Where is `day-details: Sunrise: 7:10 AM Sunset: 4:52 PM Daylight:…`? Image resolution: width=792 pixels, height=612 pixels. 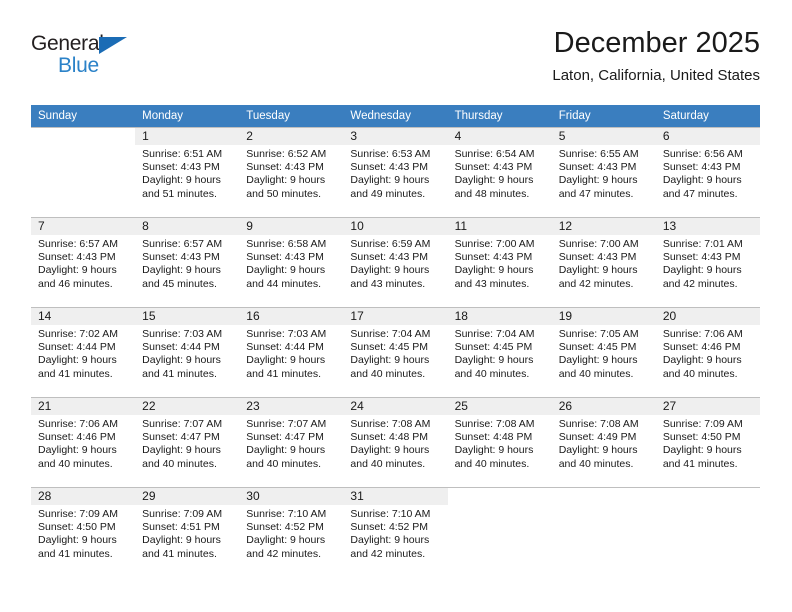 day-details: Sunrise: 7:10 AM Sunset: 4:52 PM Daylight:… is located at coordinates (395, 533).